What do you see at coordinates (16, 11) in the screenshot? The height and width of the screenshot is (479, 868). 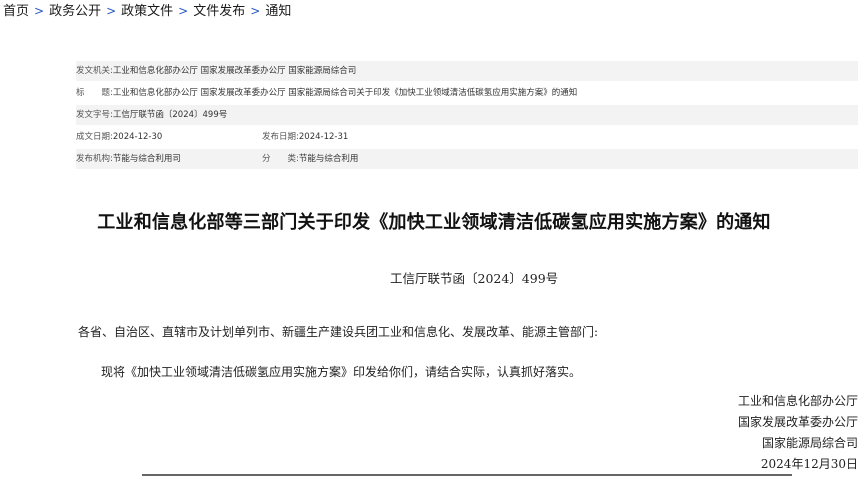 I see `breadcrumb-home: 首页` at bounding box center [16, 11].